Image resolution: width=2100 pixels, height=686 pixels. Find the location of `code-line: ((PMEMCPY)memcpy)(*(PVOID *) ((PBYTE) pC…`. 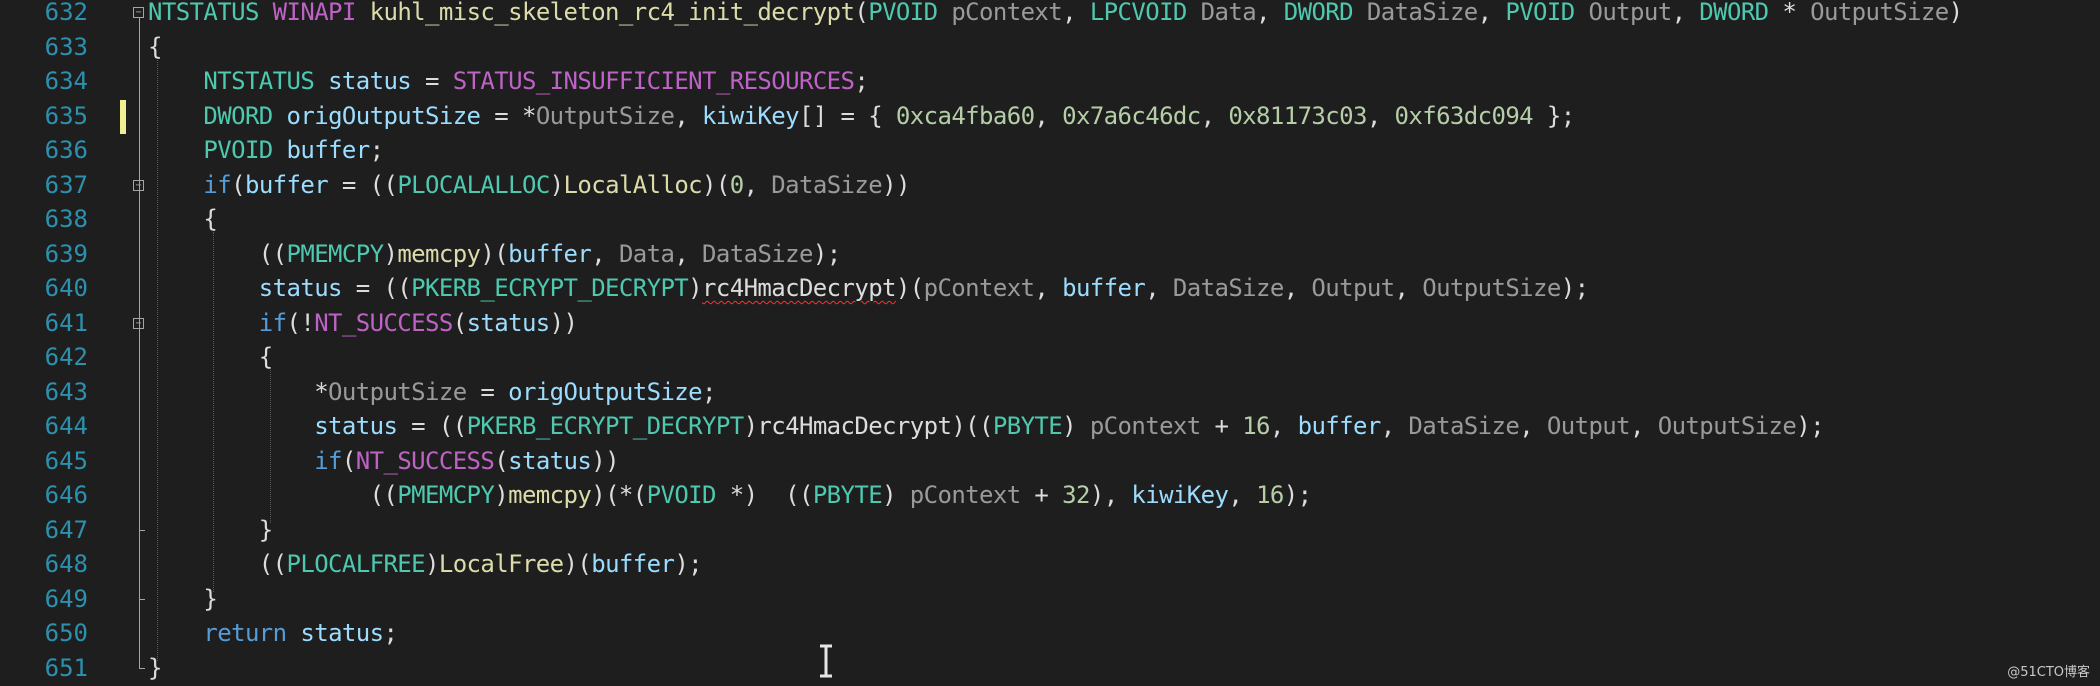

code-line: ((PMEMCPY)memcpy)(*(PVOID *) ((PBYTE) pC… is located at coordinates (730, 495).